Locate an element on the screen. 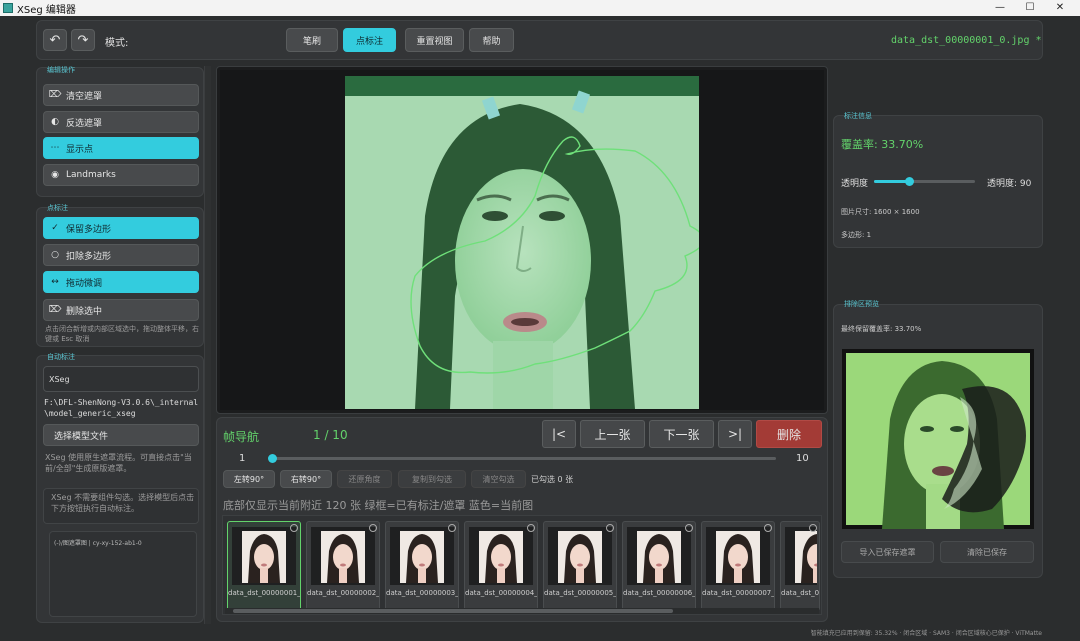 This screenshot has width=1080, height=641. thumbnail-item: data_dst_00000004_0 is located at coordinates (501, 566).